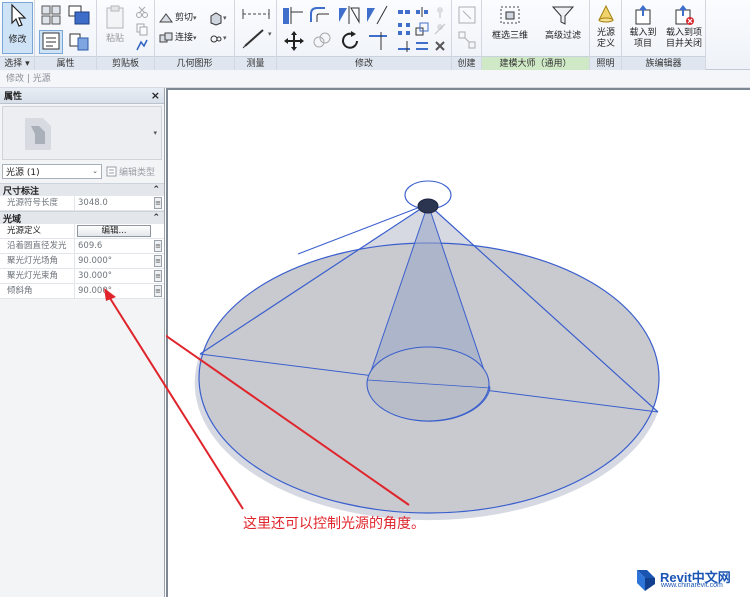 The image size is (750, 597). What do you see at coordinates (683, 38) in the screenshot?
I see `load-and-close-label: 载入到项目并关闭` at bounding box center [683, 38].